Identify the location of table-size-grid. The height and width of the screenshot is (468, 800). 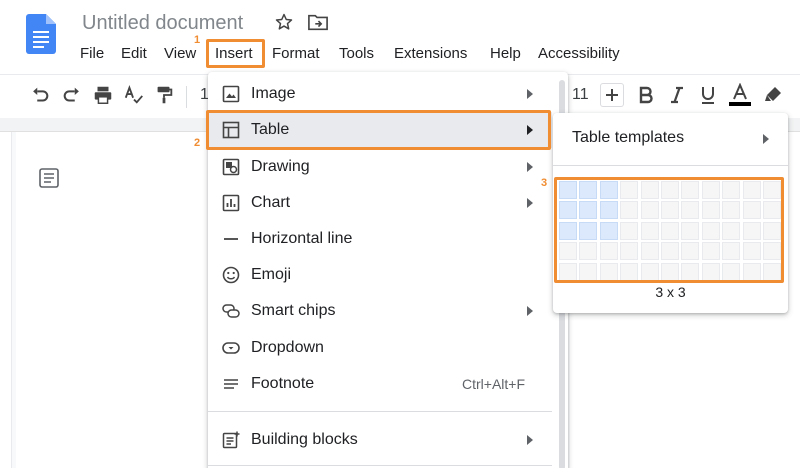
(670, 231).